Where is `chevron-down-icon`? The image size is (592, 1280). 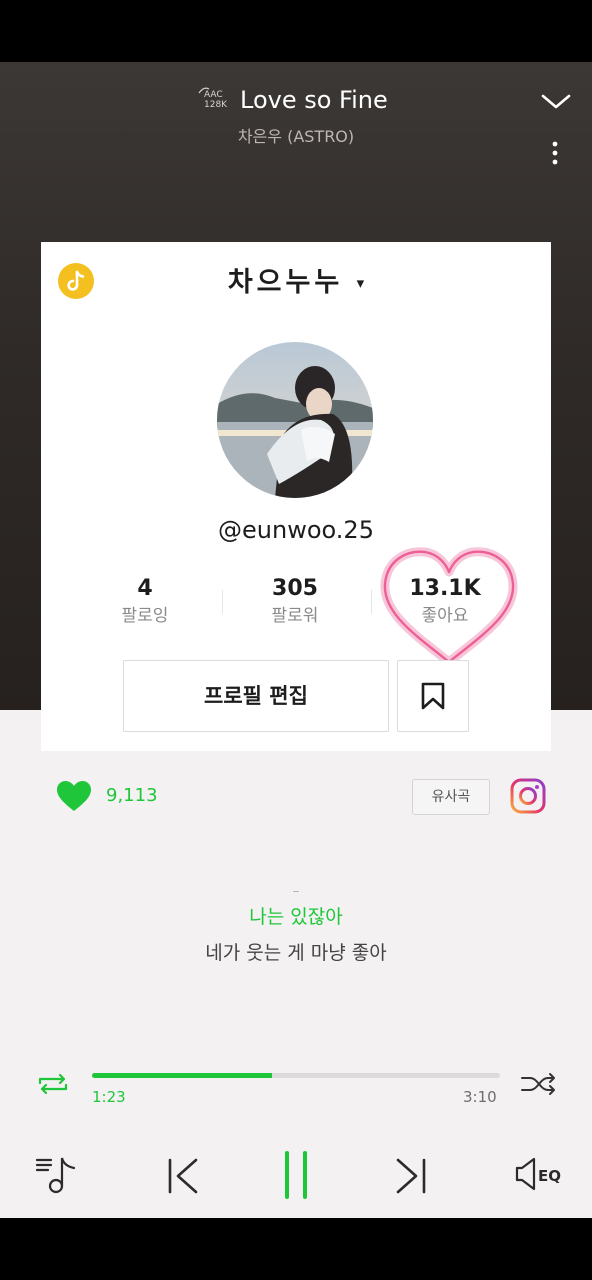
chevron-down-icon is located at coordinates (556, 101).